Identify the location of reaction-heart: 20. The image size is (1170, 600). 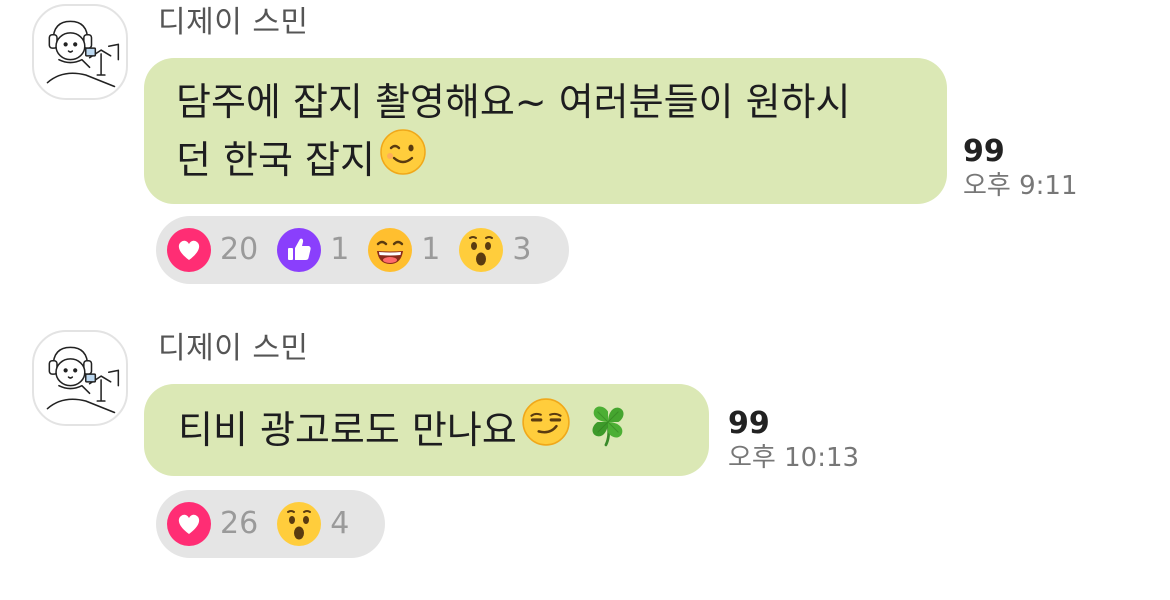
(212, 250).